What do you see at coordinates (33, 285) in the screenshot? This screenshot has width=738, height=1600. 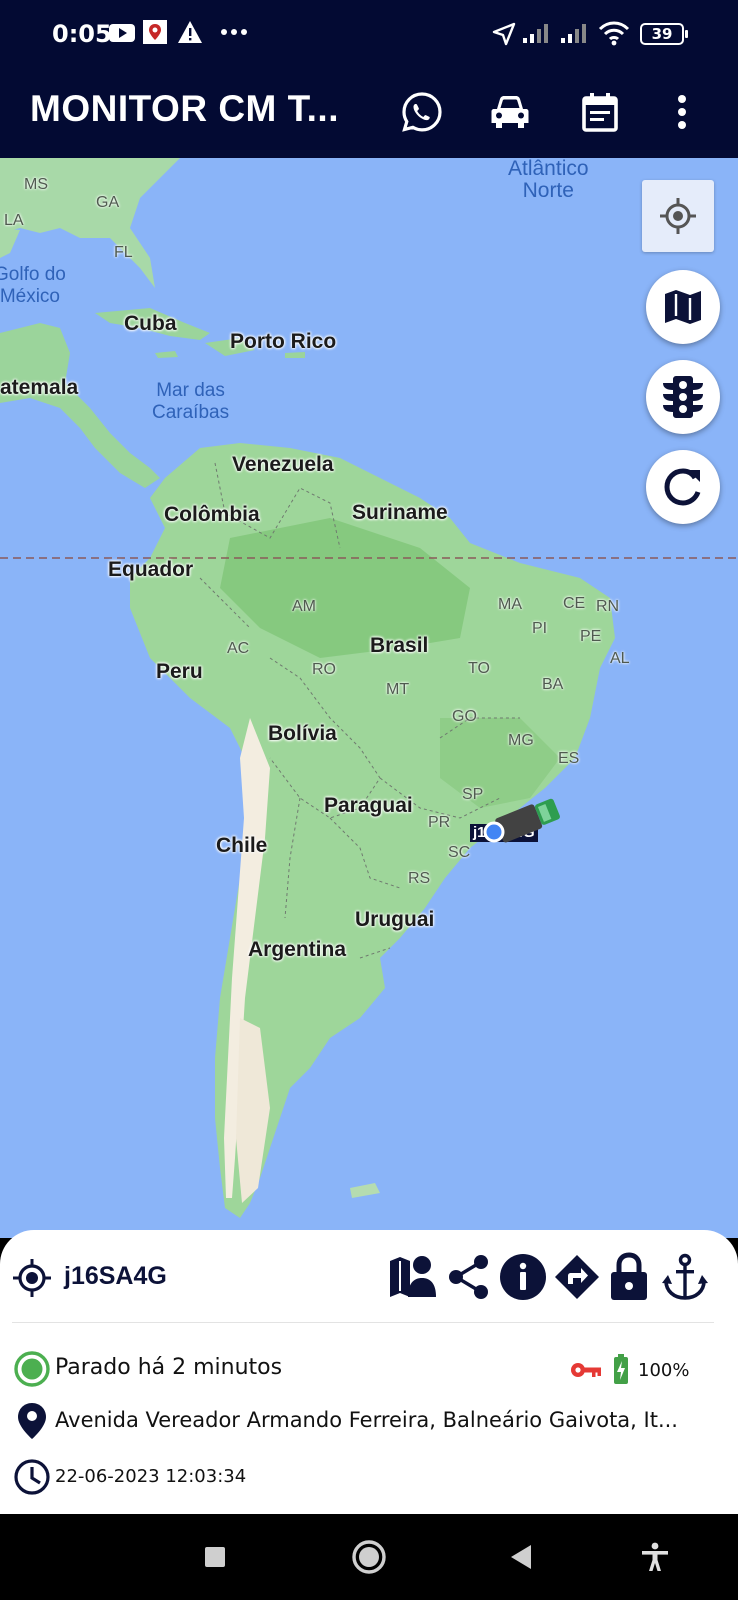 I see `label-golfo-mexico: Golfo do México` at bounding box center [33, 285].